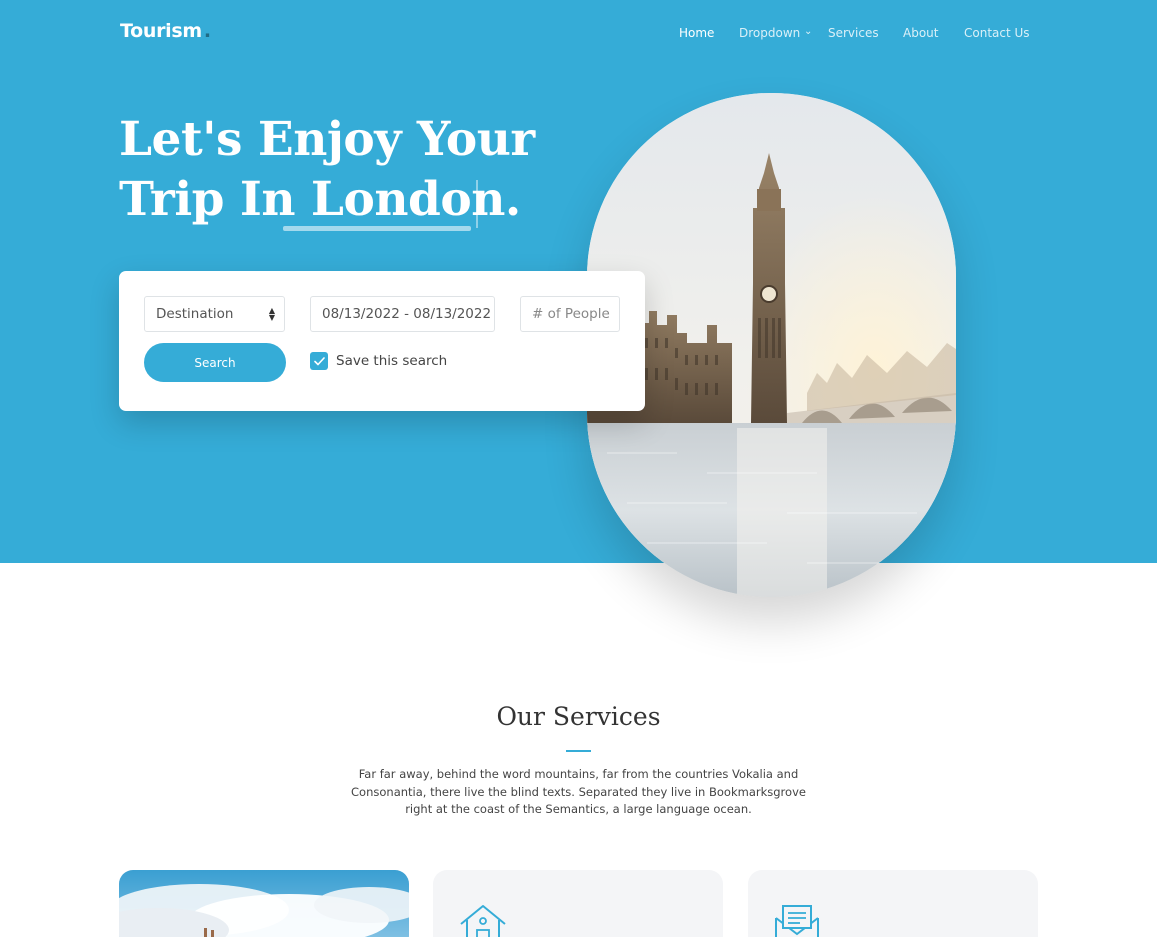 The image size is (1157, 937). Describe the element at coordinates (893, 903) in the screenshot. I see `service-card-newsletter` at that location.